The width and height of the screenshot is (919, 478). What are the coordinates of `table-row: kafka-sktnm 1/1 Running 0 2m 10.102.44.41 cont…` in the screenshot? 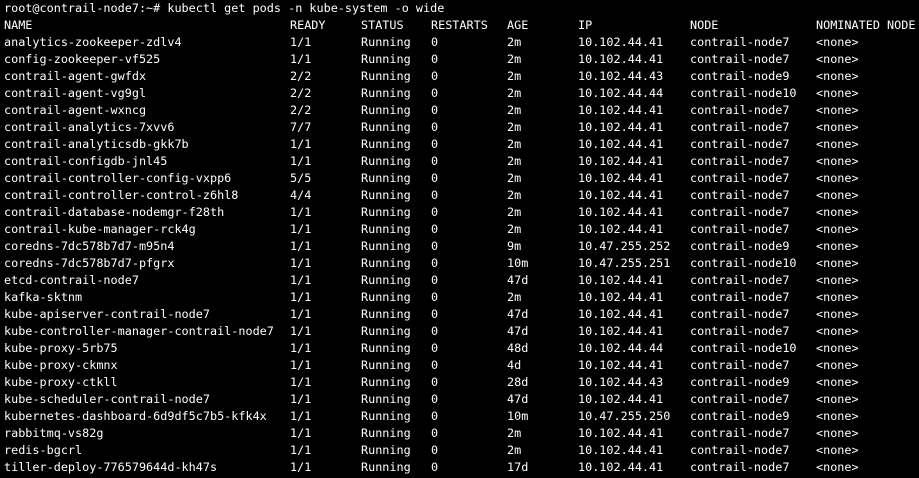 It's located at (459, 297).